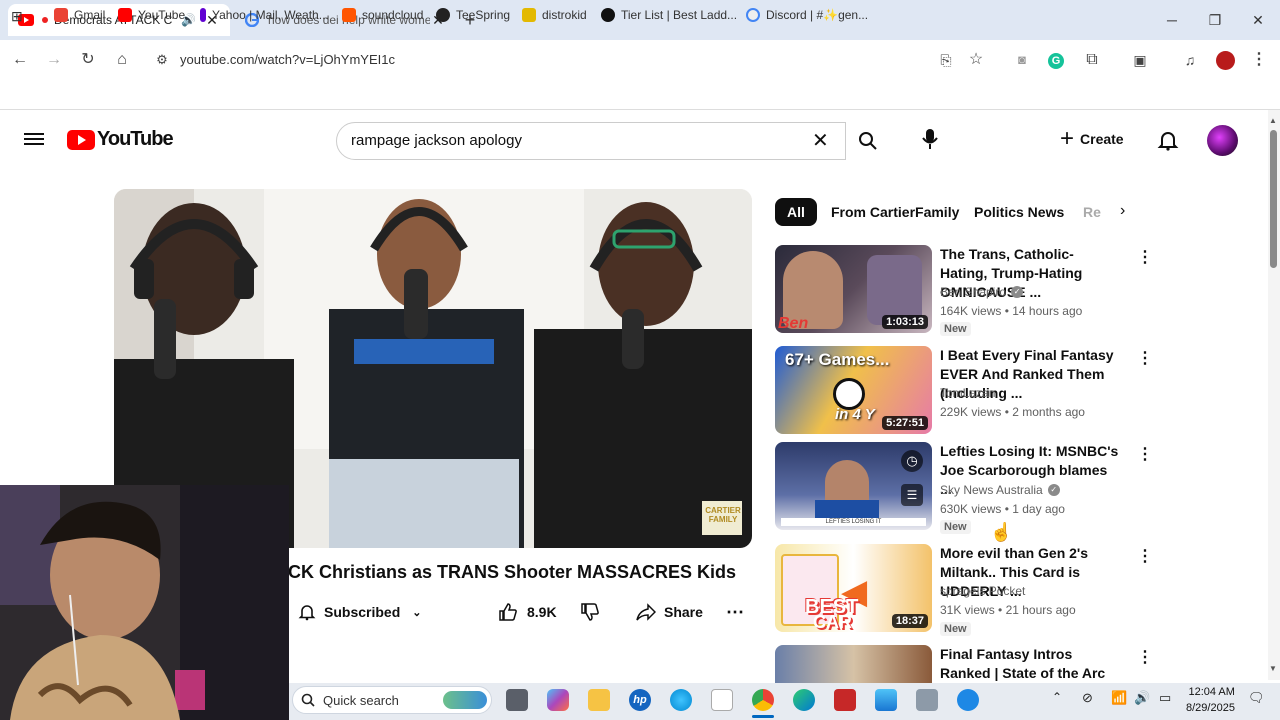  What do you see at coordinates (930, 141) in the screenshot?
I see `voice-search-icon` at bounding box center [930, 141].